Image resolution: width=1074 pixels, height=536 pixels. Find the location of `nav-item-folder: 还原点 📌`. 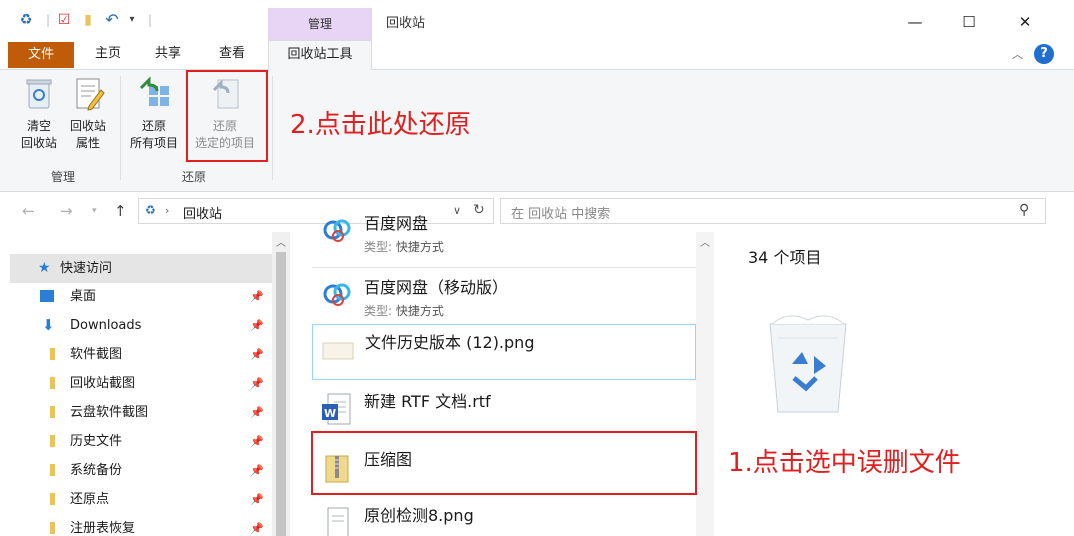

nav-item-folder: 还原点 📌 is located at coordinates (141, 499).